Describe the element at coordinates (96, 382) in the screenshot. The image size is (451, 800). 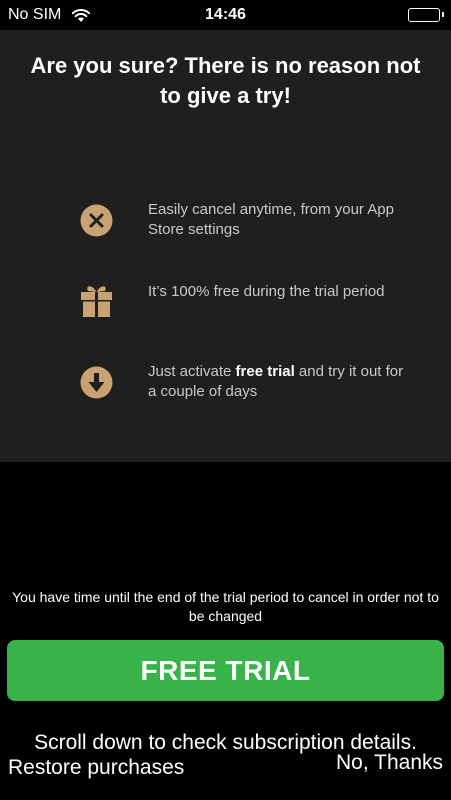
I see `arrow-down-circle-icon` at that location.